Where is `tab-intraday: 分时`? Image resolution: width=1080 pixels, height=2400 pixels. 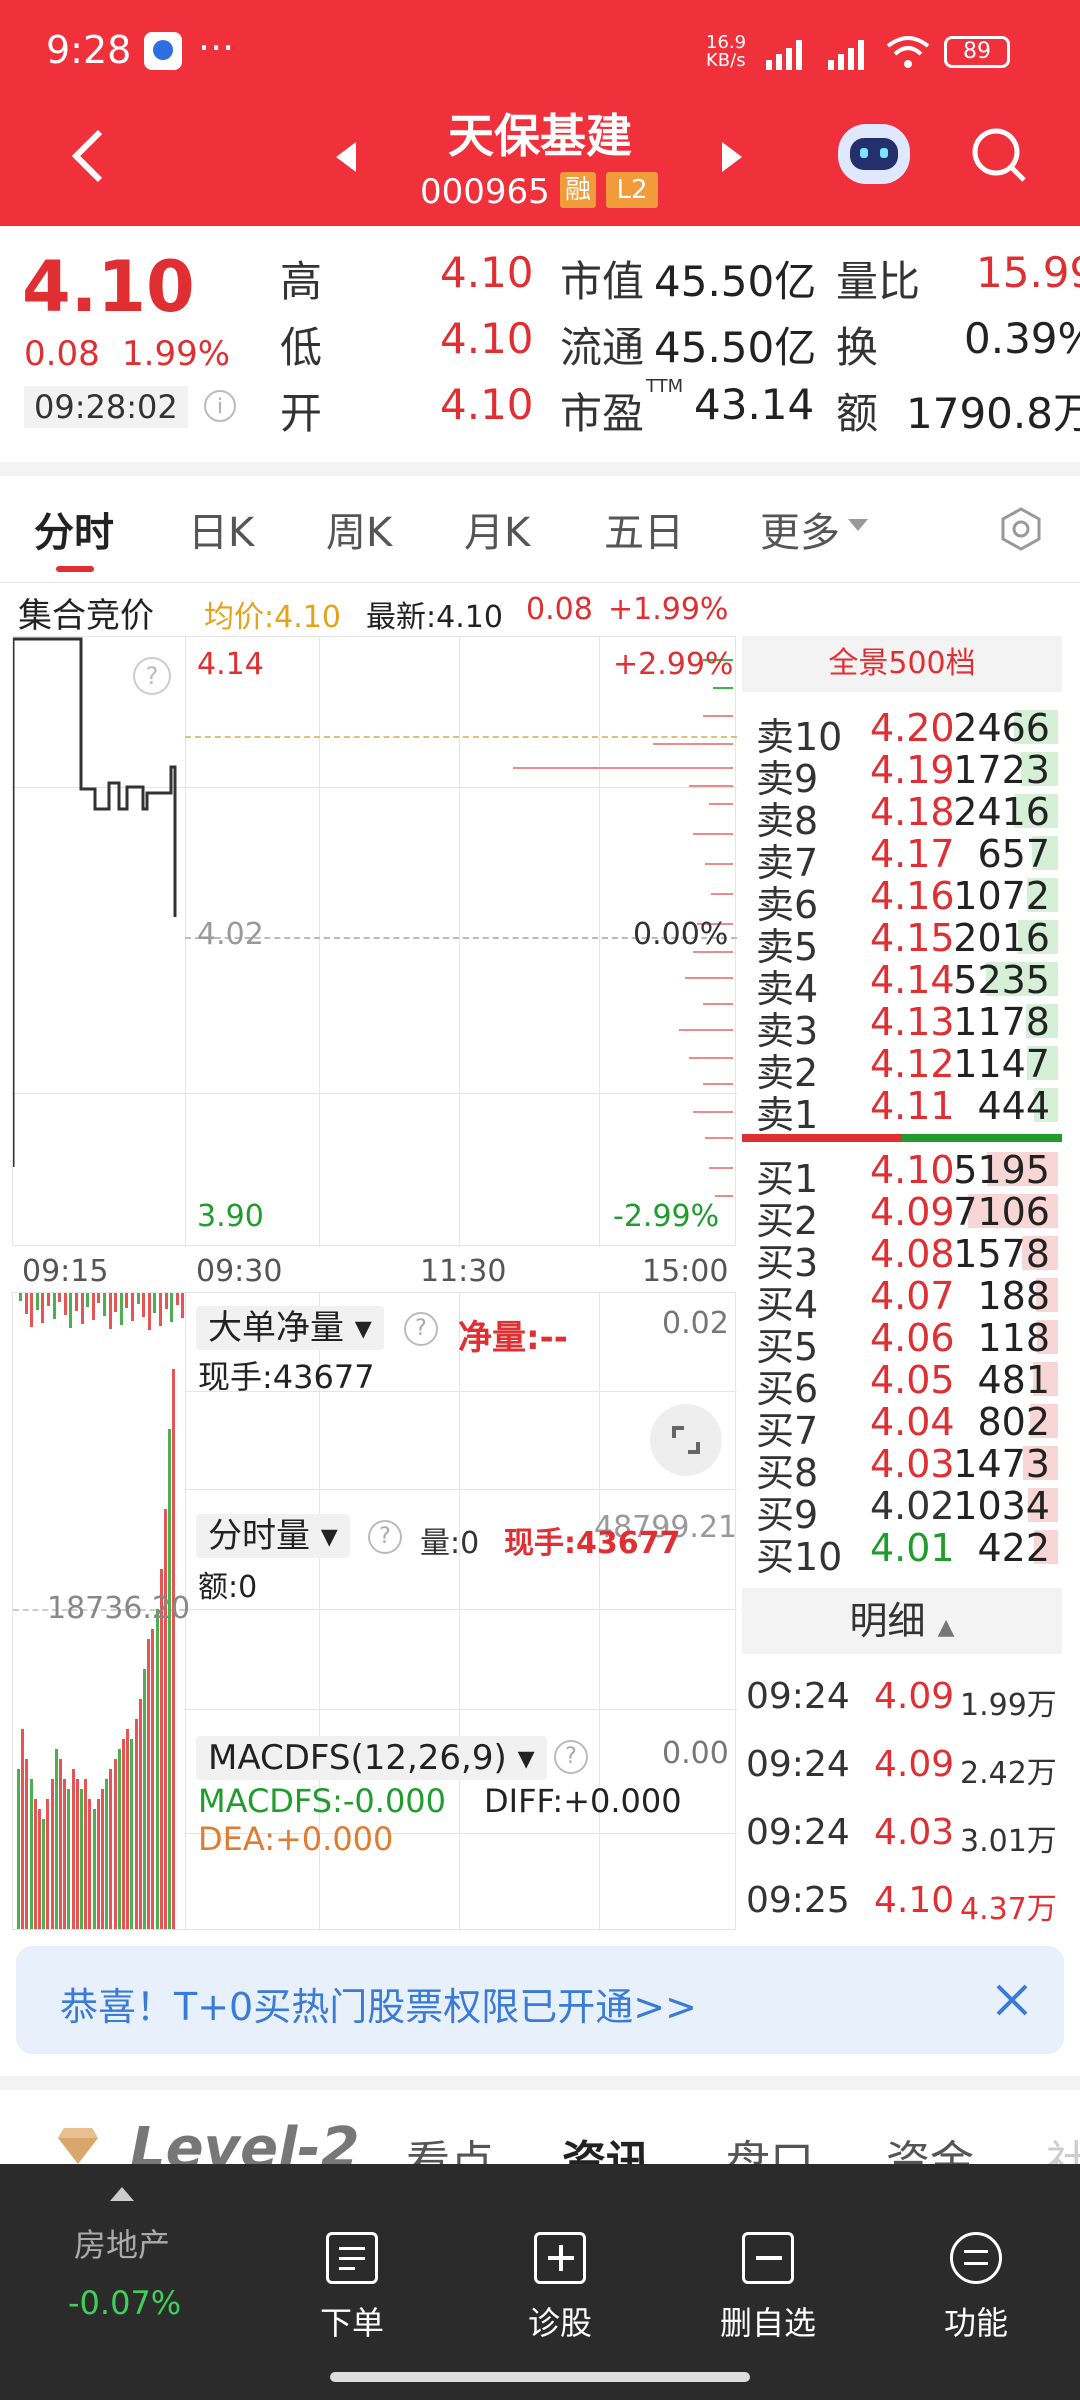 tab-intraday: 分时 is located at coordinates (74, 529).